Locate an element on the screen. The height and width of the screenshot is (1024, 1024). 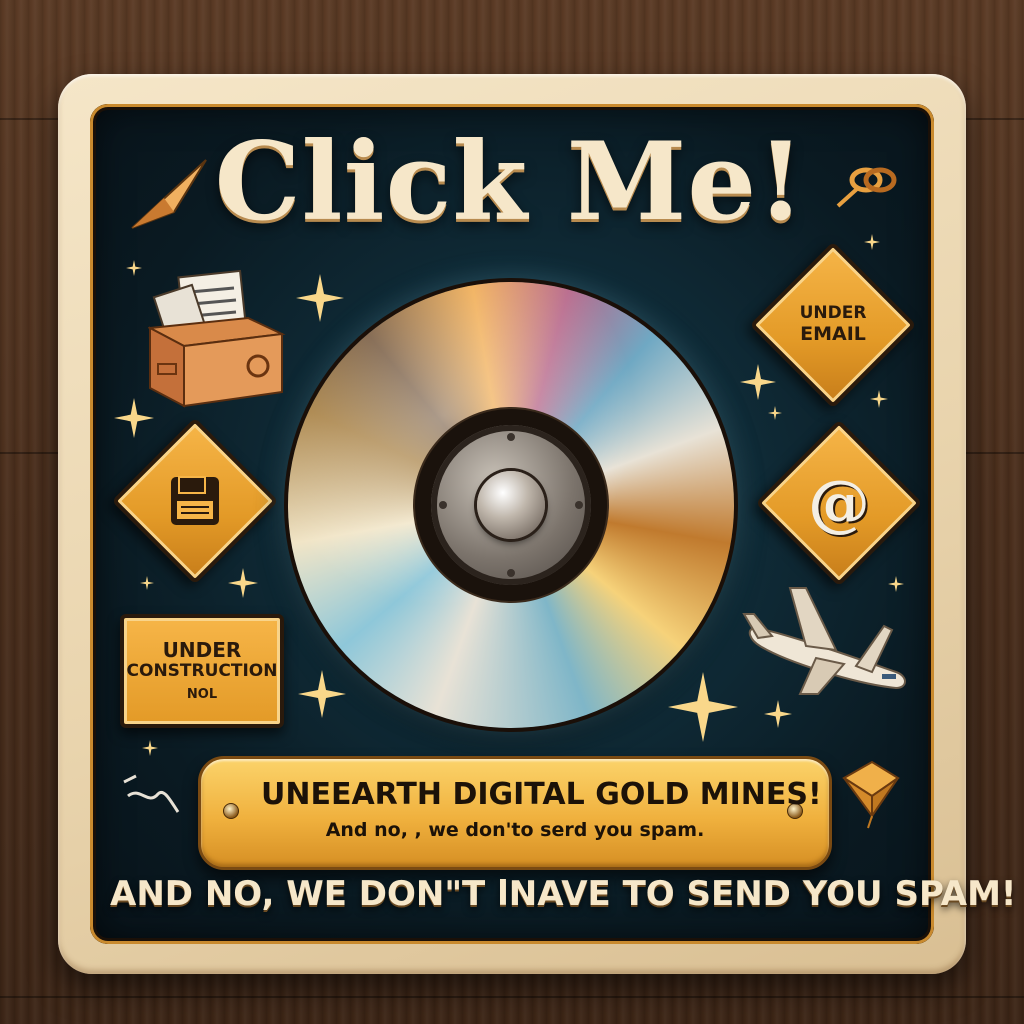
disc-hub-ring is located at coordinates (511, 505).